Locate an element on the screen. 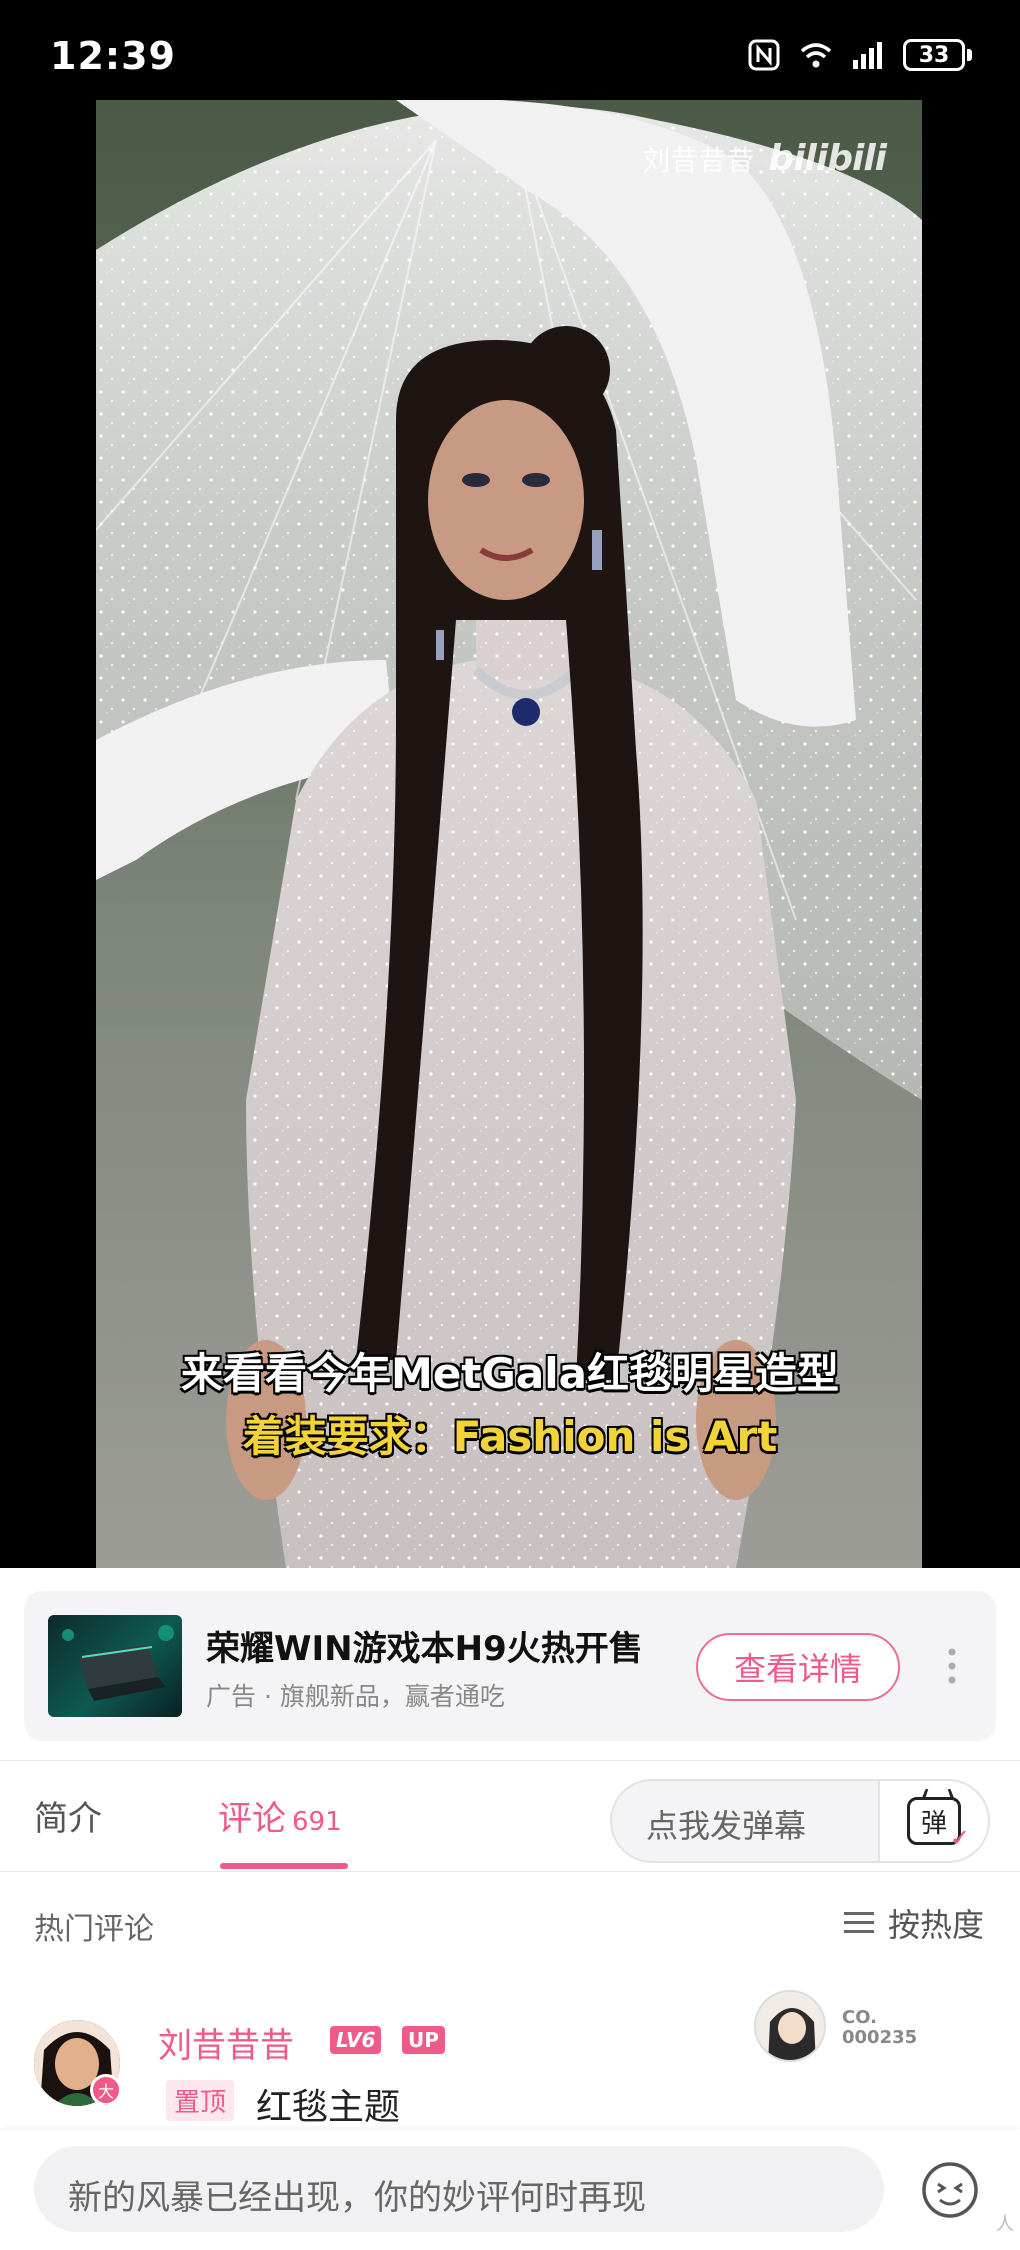 This screenshot has height=2250, width=1020. pinned-tag: 置顶 is located at coordinates (200, 2100).